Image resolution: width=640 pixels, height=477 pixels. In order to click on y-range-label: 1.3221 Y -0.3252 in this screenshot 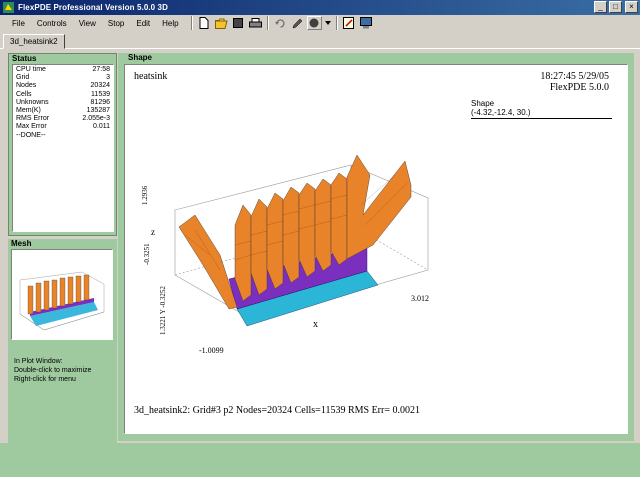, I will do `click(163, 310)`.